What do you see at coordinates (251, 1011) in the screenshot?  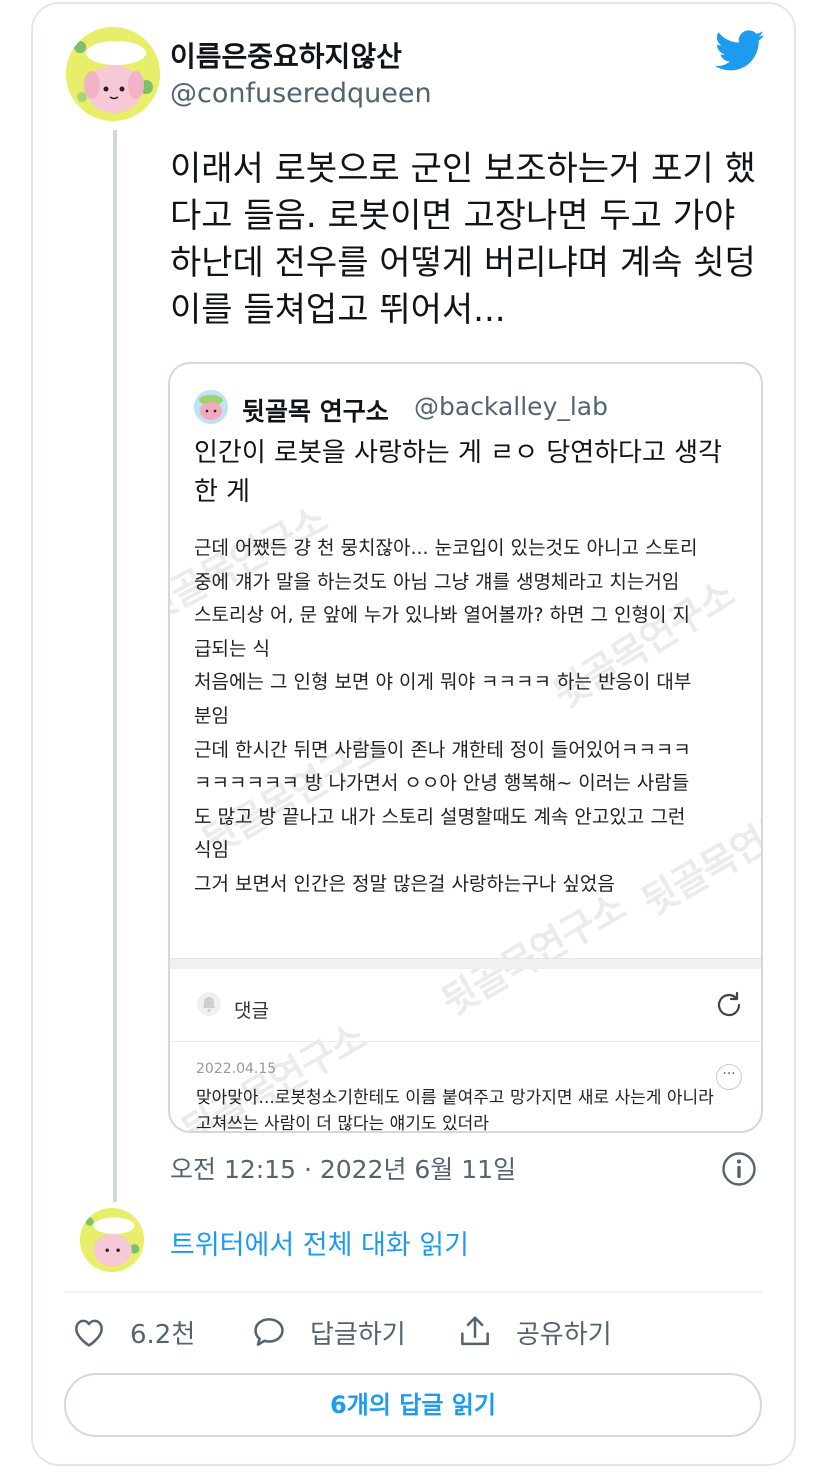 I see `comment-label: 댓글` at bounding box center [251, 1011].